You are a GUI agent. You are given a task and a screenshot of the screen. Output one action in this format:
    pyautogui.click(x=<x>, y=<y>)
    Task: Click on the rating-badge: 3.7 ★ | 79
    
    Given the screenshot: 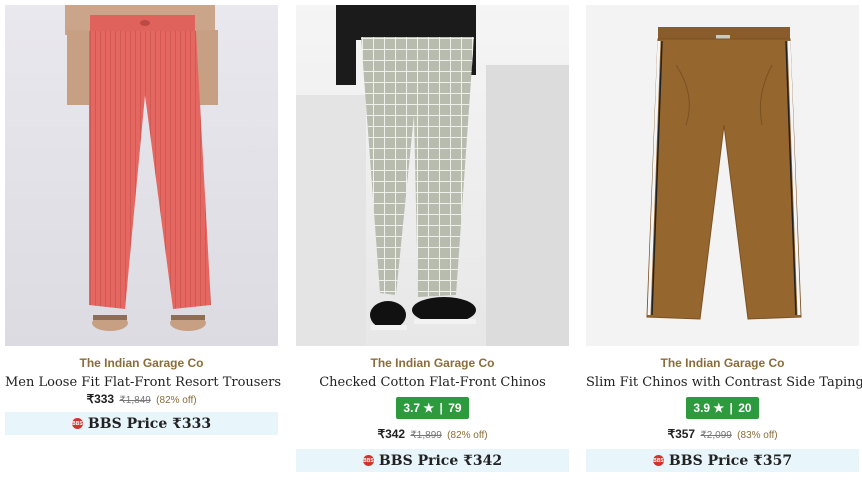 What is the action you would take?
    pyautogui.click(x=432, y=408)
    